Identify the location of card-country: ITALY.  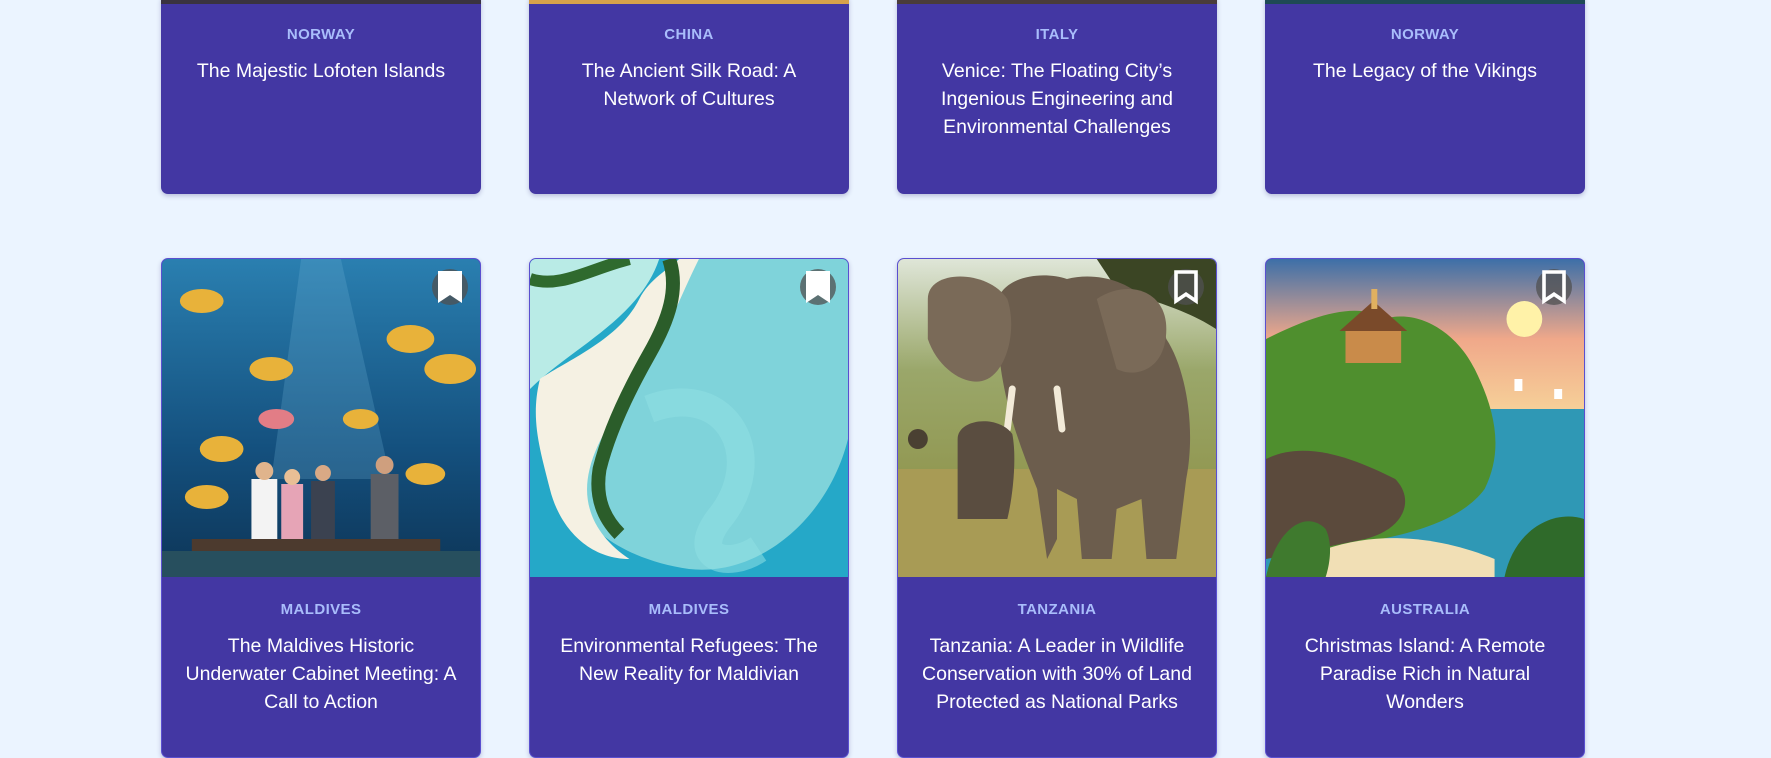
(1057, 34).